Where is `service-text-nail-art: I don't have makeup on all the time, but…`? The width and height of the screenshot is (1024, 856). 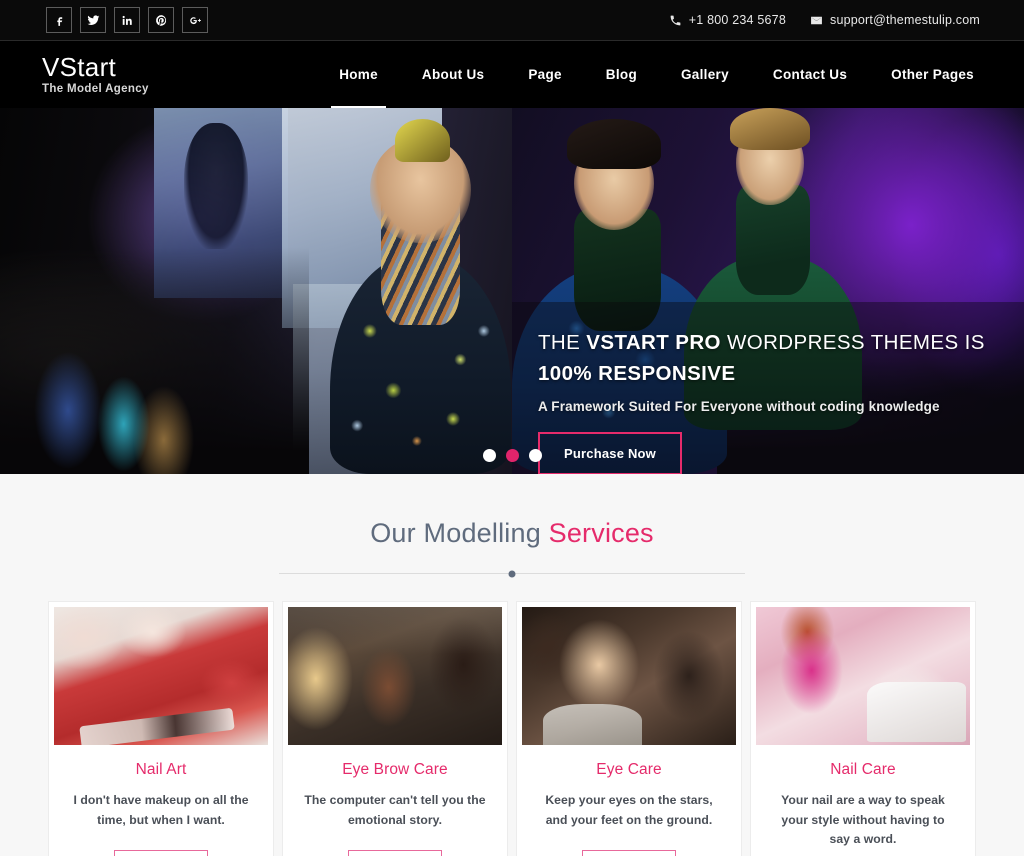
service-text-nail-art: I don't have makeup on all the time, but… is located at coordinates (161, 810).